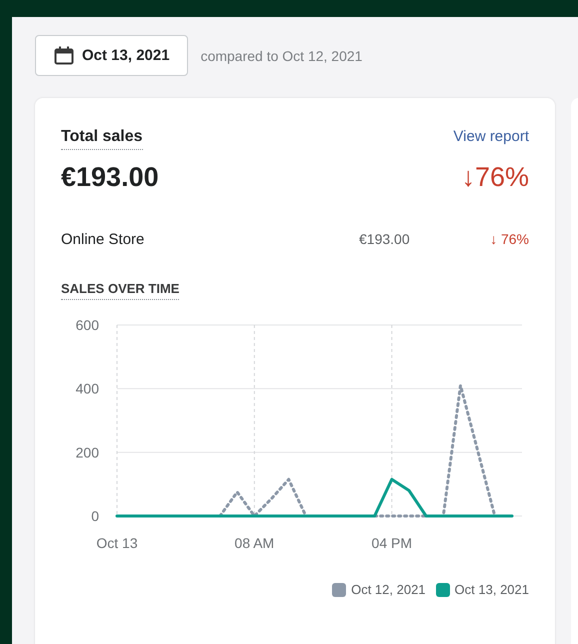 The width and height of the screenshot is (578, 644). What do you see at coordinates (64, 55) in the screenshot?
I see `calendar-icon` at bounding box center [64, 55].